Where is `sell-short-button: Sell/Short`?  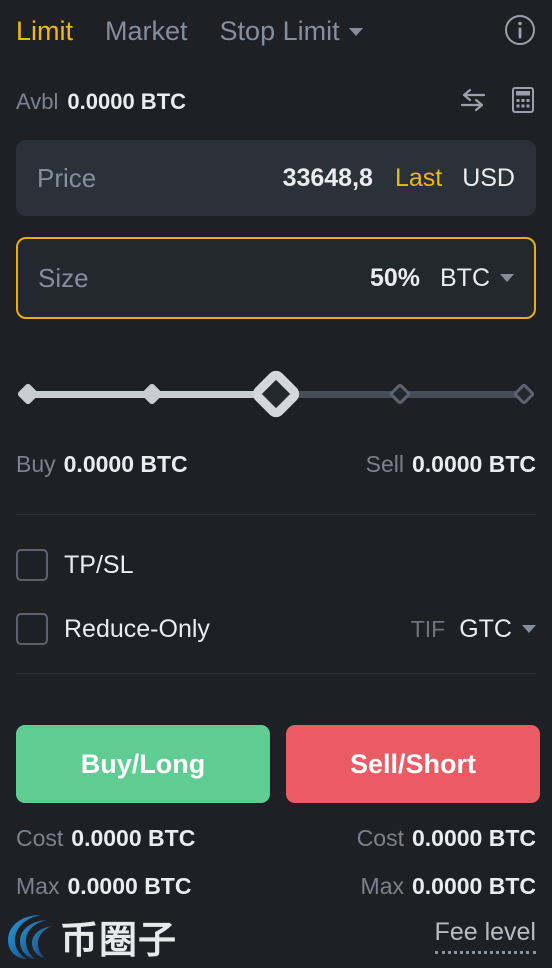 sell-short-button: Sell/Short is located at coordinates (413, 764).